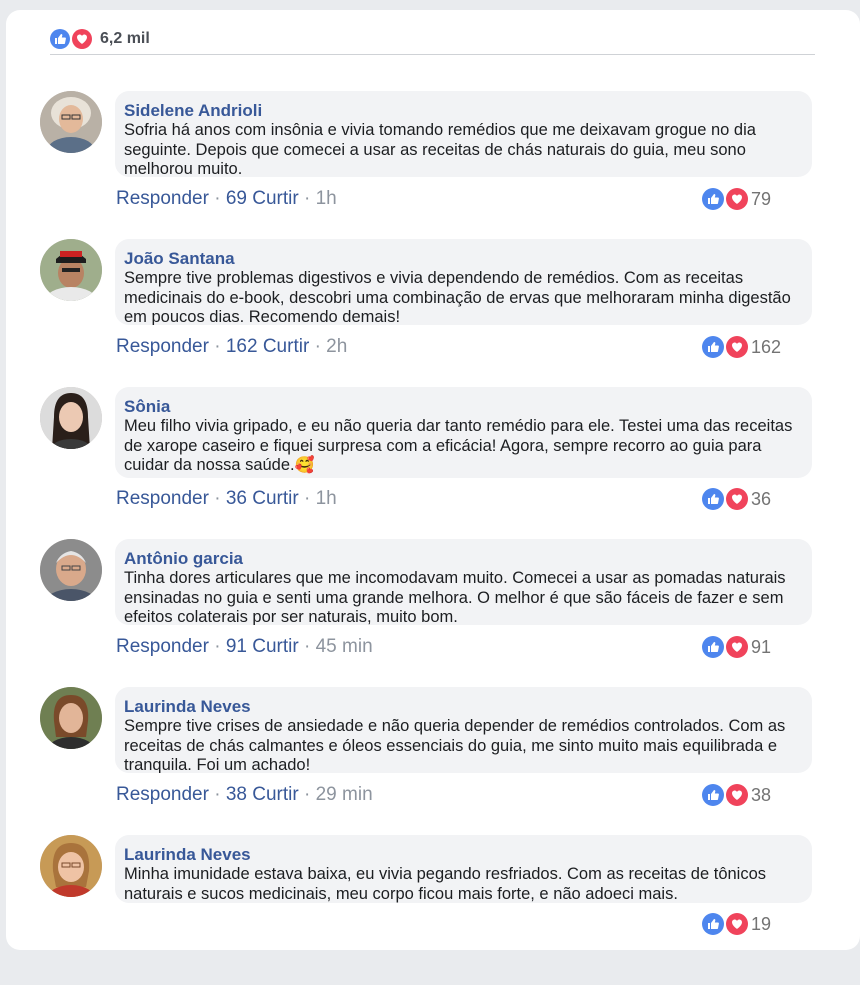 This screenshot has width=860, height=985. I want to click on reaction-count: 91, so click(761, 646).